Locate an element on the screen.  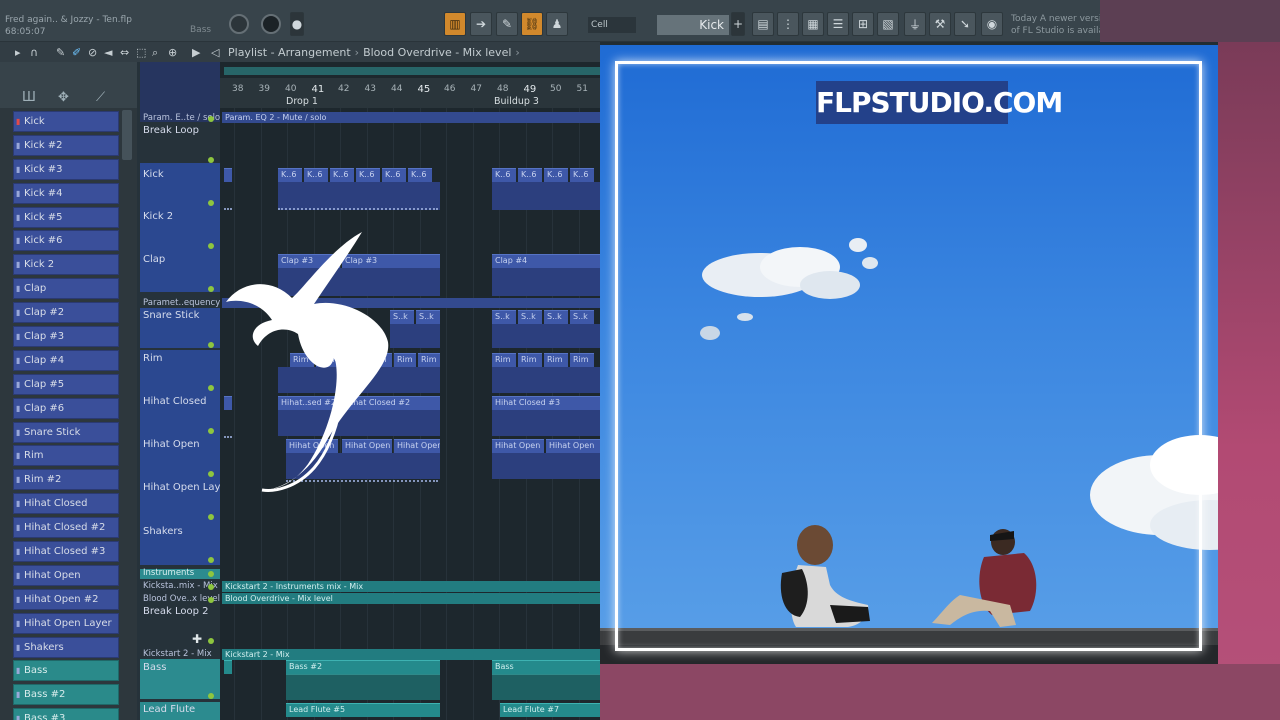
pencil-tool-icon: ✎ is located at coordinates (507, 24).